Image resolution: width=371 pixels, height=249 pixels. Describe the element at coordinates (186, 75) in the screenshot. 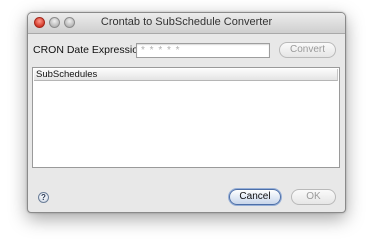

I see `subschedules-column-header: SubSchedules` at that location.